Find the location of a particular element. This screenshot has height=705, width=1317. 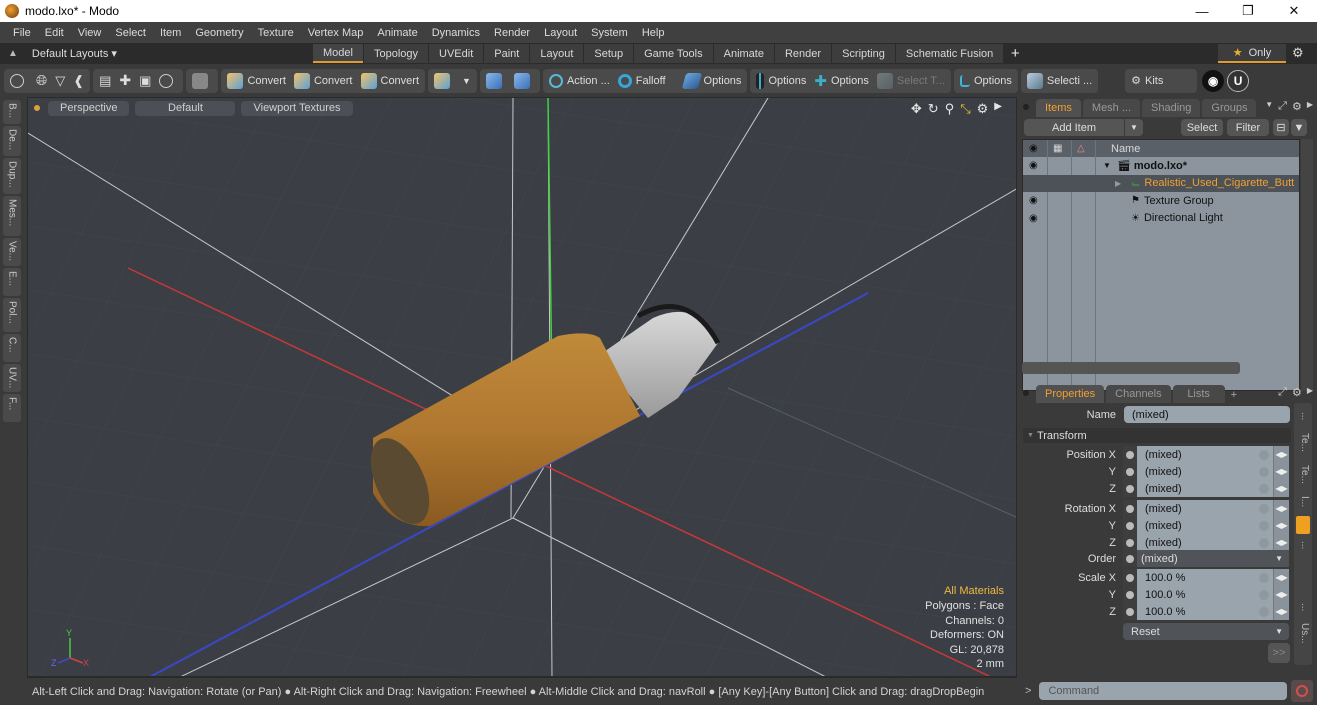

tree-row-mesh: ▶ ⌙ Realistic_Used_Cigarette_Butt is located at coordinates (1161, 183).